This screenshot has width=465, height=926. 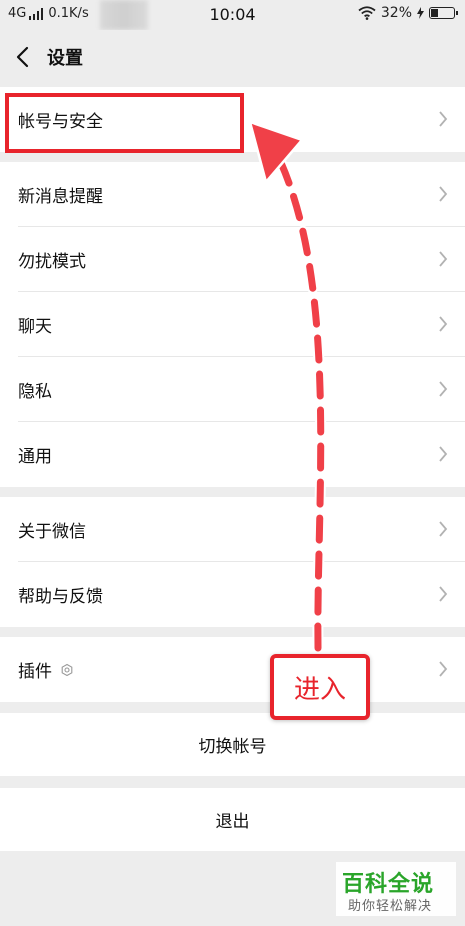 What do you see at coordinates (35, 672) in the screenshot?
I see `settings-item-label: 插件` at bounding box center [35, 672].